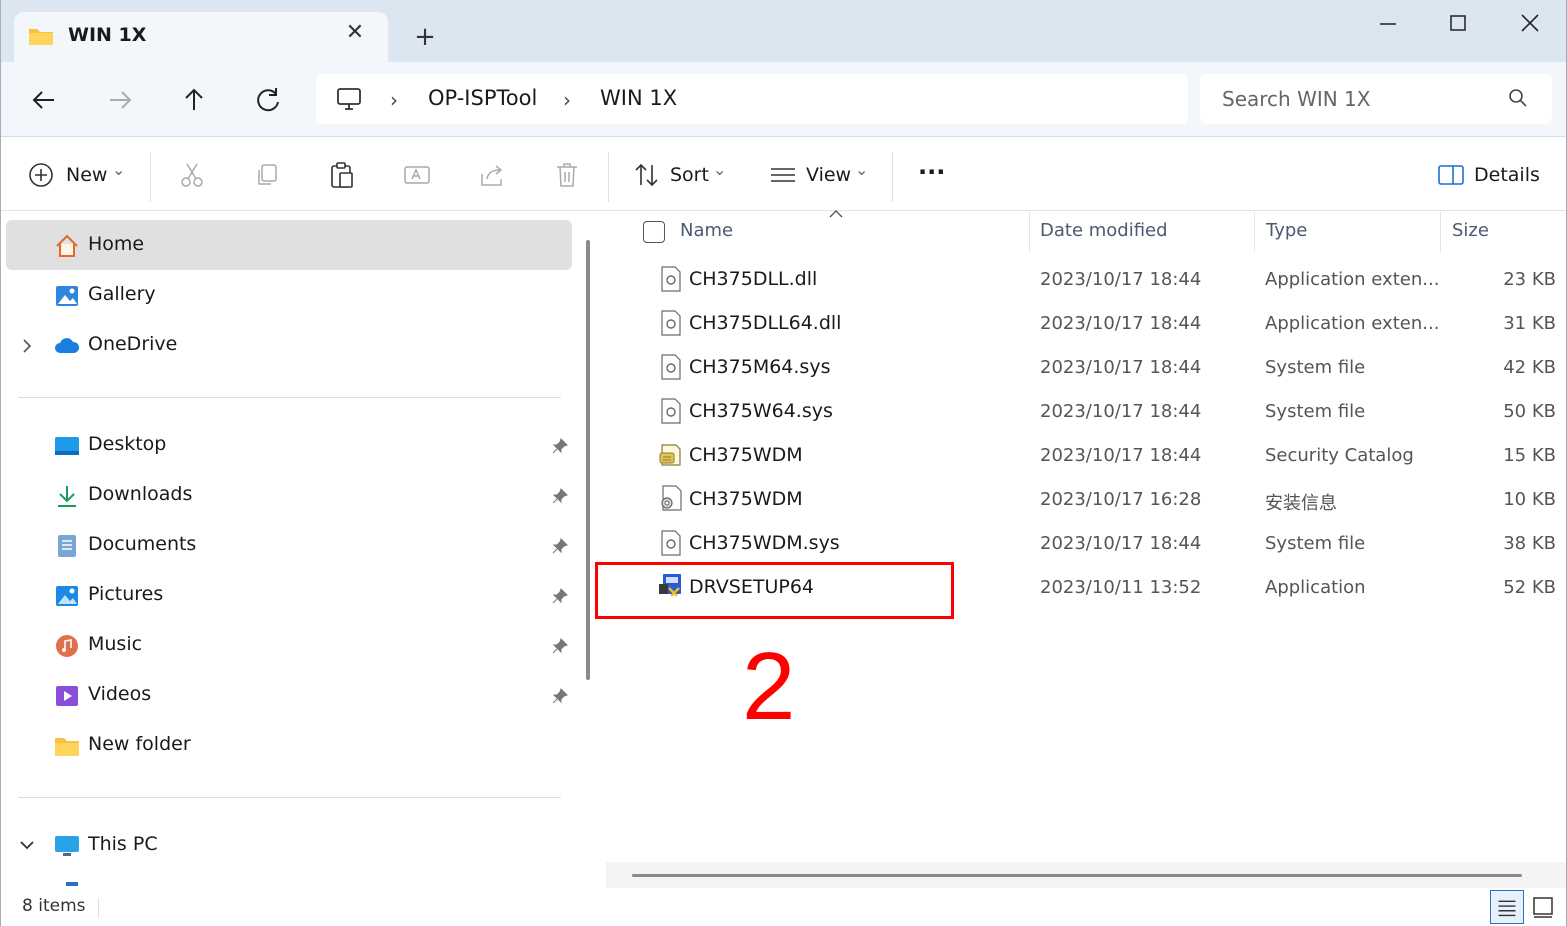 The image size is (1567, 926). I want to click on annotation-highlight-box, so click(774, 590).